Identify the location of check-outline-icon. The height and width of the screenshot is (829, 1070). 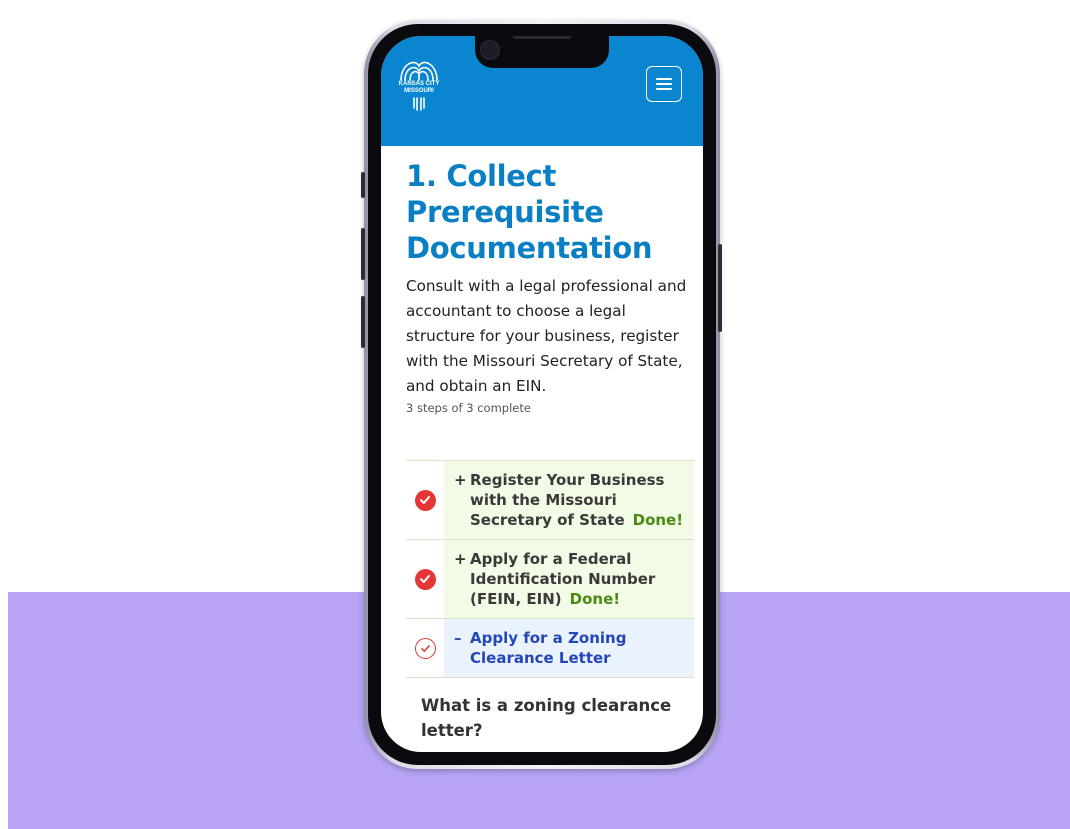
(425, 648).